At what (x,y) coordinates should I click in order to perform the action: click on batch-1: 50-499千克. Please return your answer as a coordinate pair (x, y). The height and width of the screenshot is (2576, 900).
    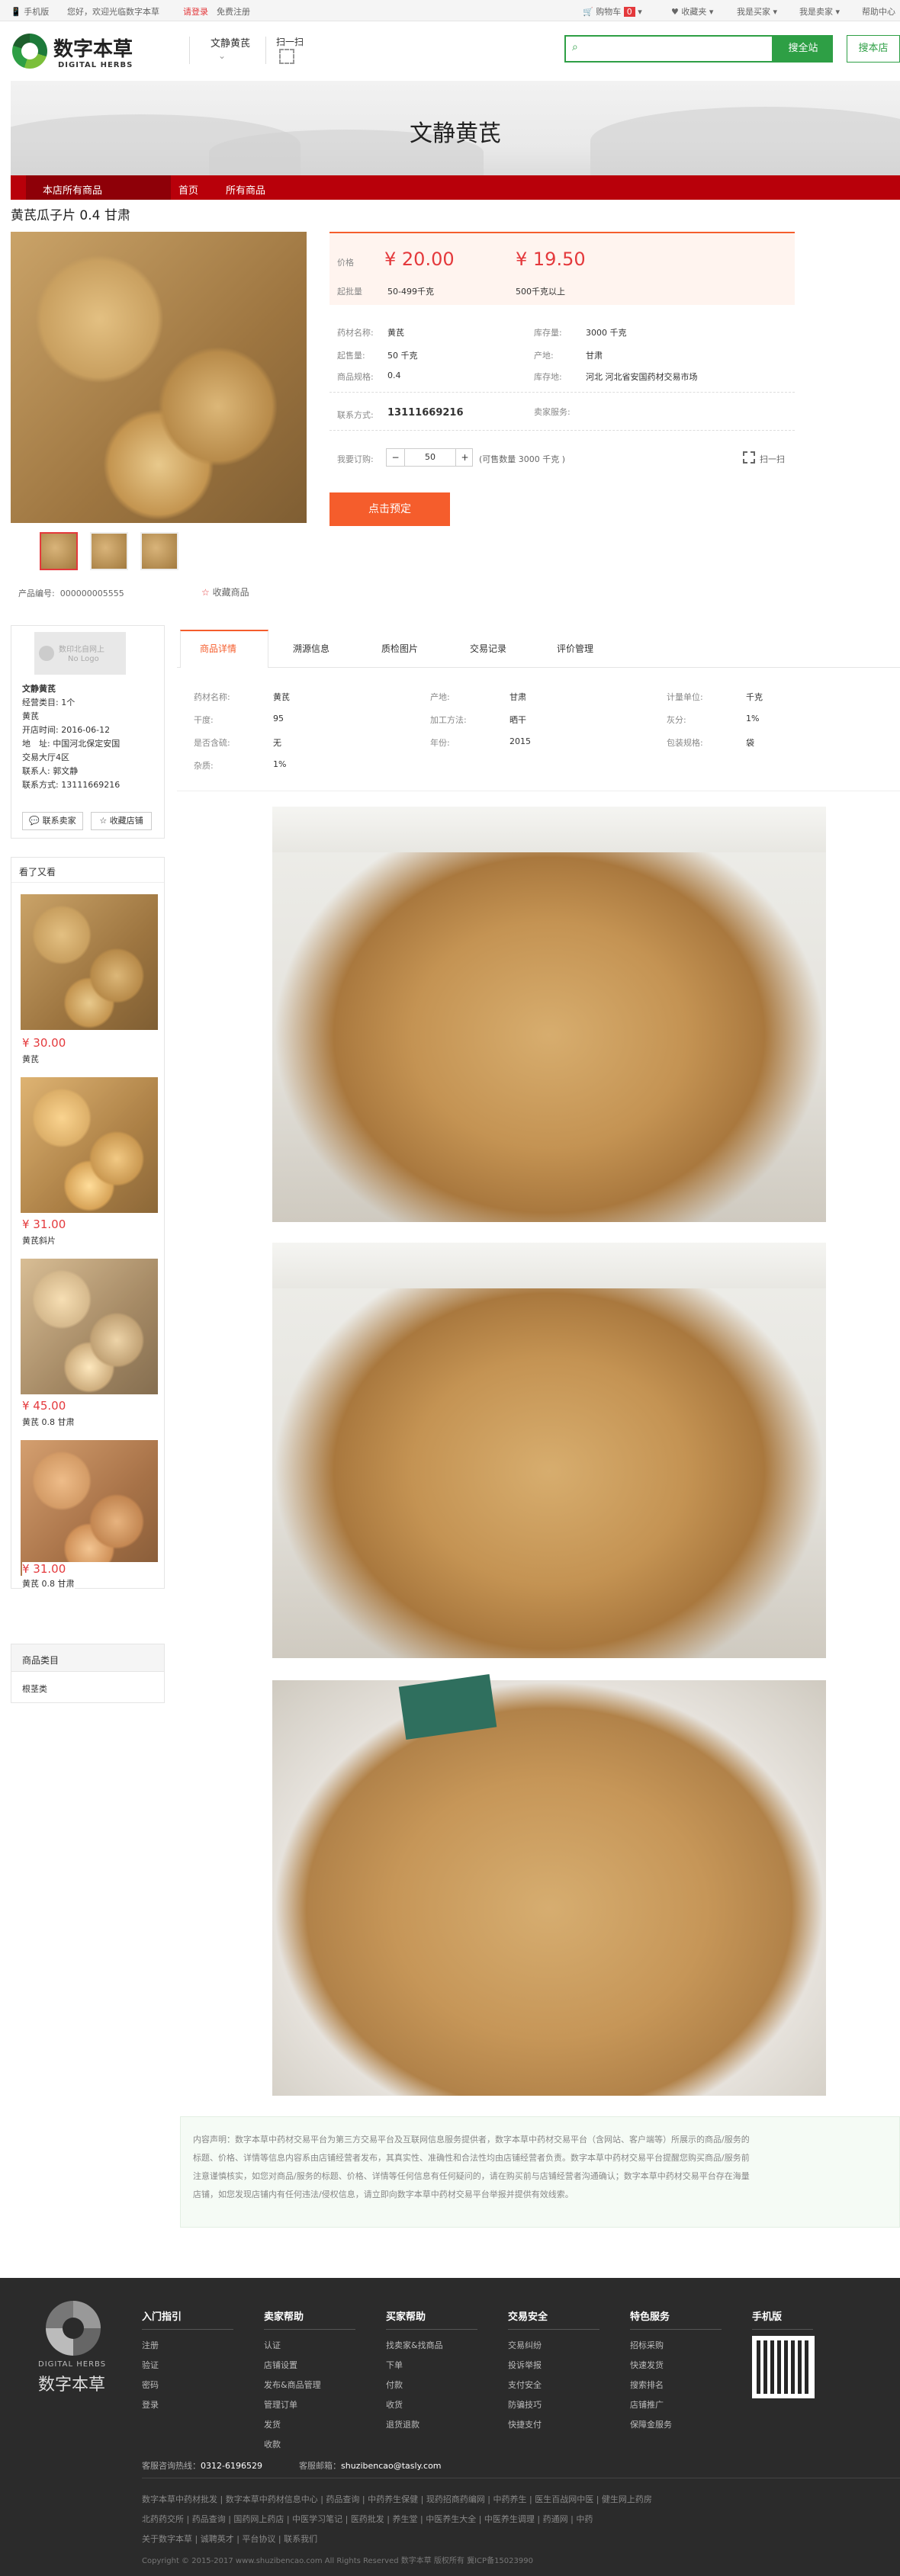
    Looking at the image, I should click on (410, 292).